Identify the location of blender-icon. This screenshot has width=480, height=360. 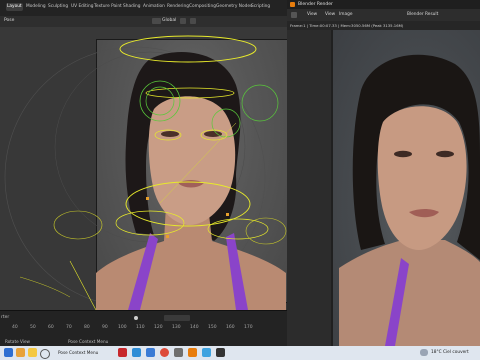
(192, 352).